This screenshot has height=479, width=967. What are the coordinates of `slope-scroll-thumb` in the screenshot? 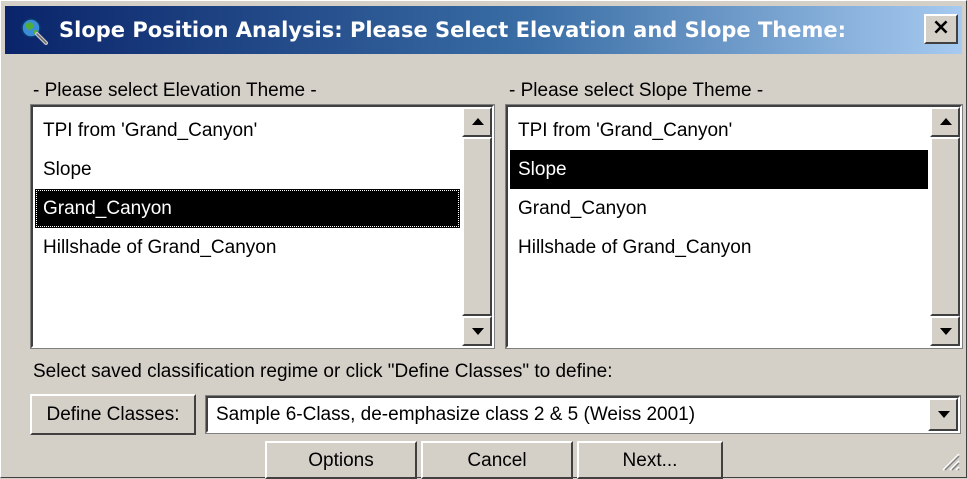 It's located at (945, 226).